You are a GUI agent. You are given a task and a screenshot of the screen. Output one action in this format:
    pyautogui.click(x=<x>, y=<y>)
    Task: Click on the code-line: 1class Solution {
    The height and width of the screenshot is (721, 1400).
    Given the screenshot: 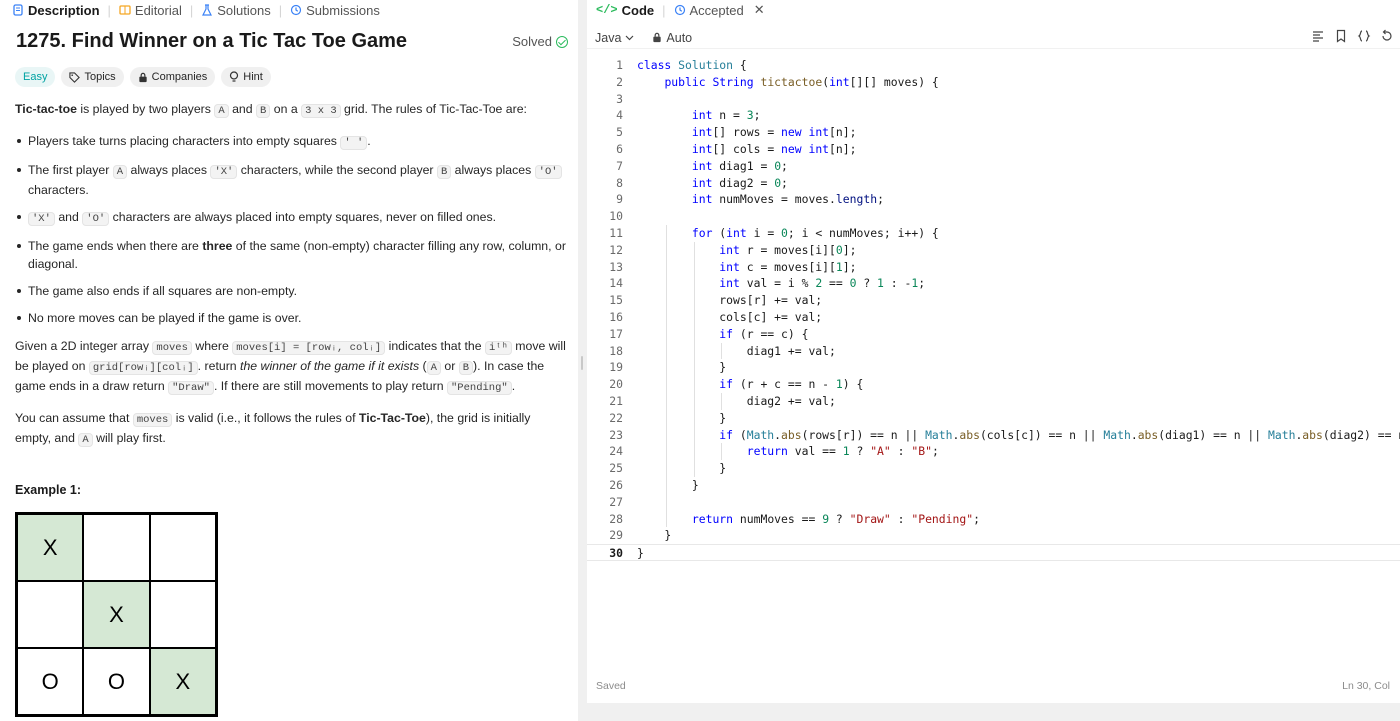 What is the action you would take?
    pyautogui.click(x=993, y=65)
    